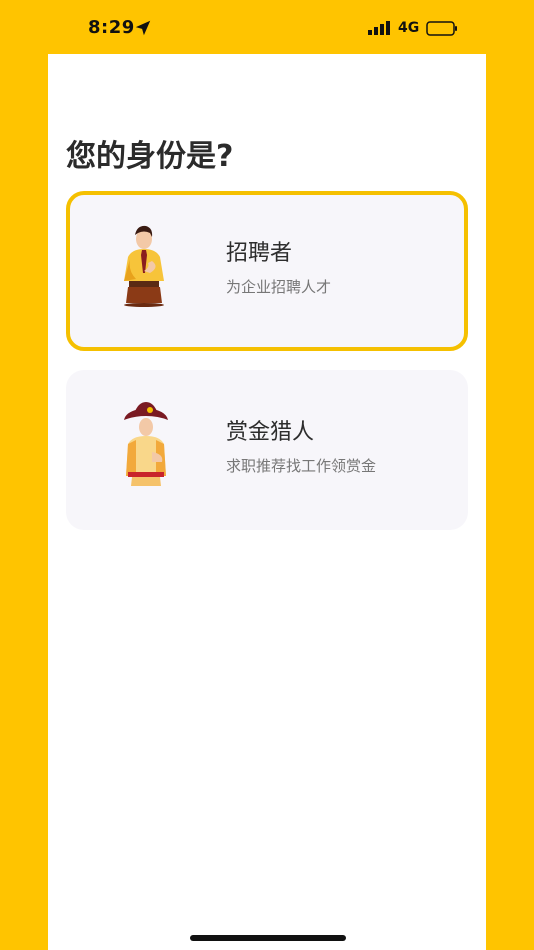 The width and height of the screenshot is (534, 950). Describe the element at coordinates (143, 28) in the screenshot. I see `location-arrow-icon` at that location.